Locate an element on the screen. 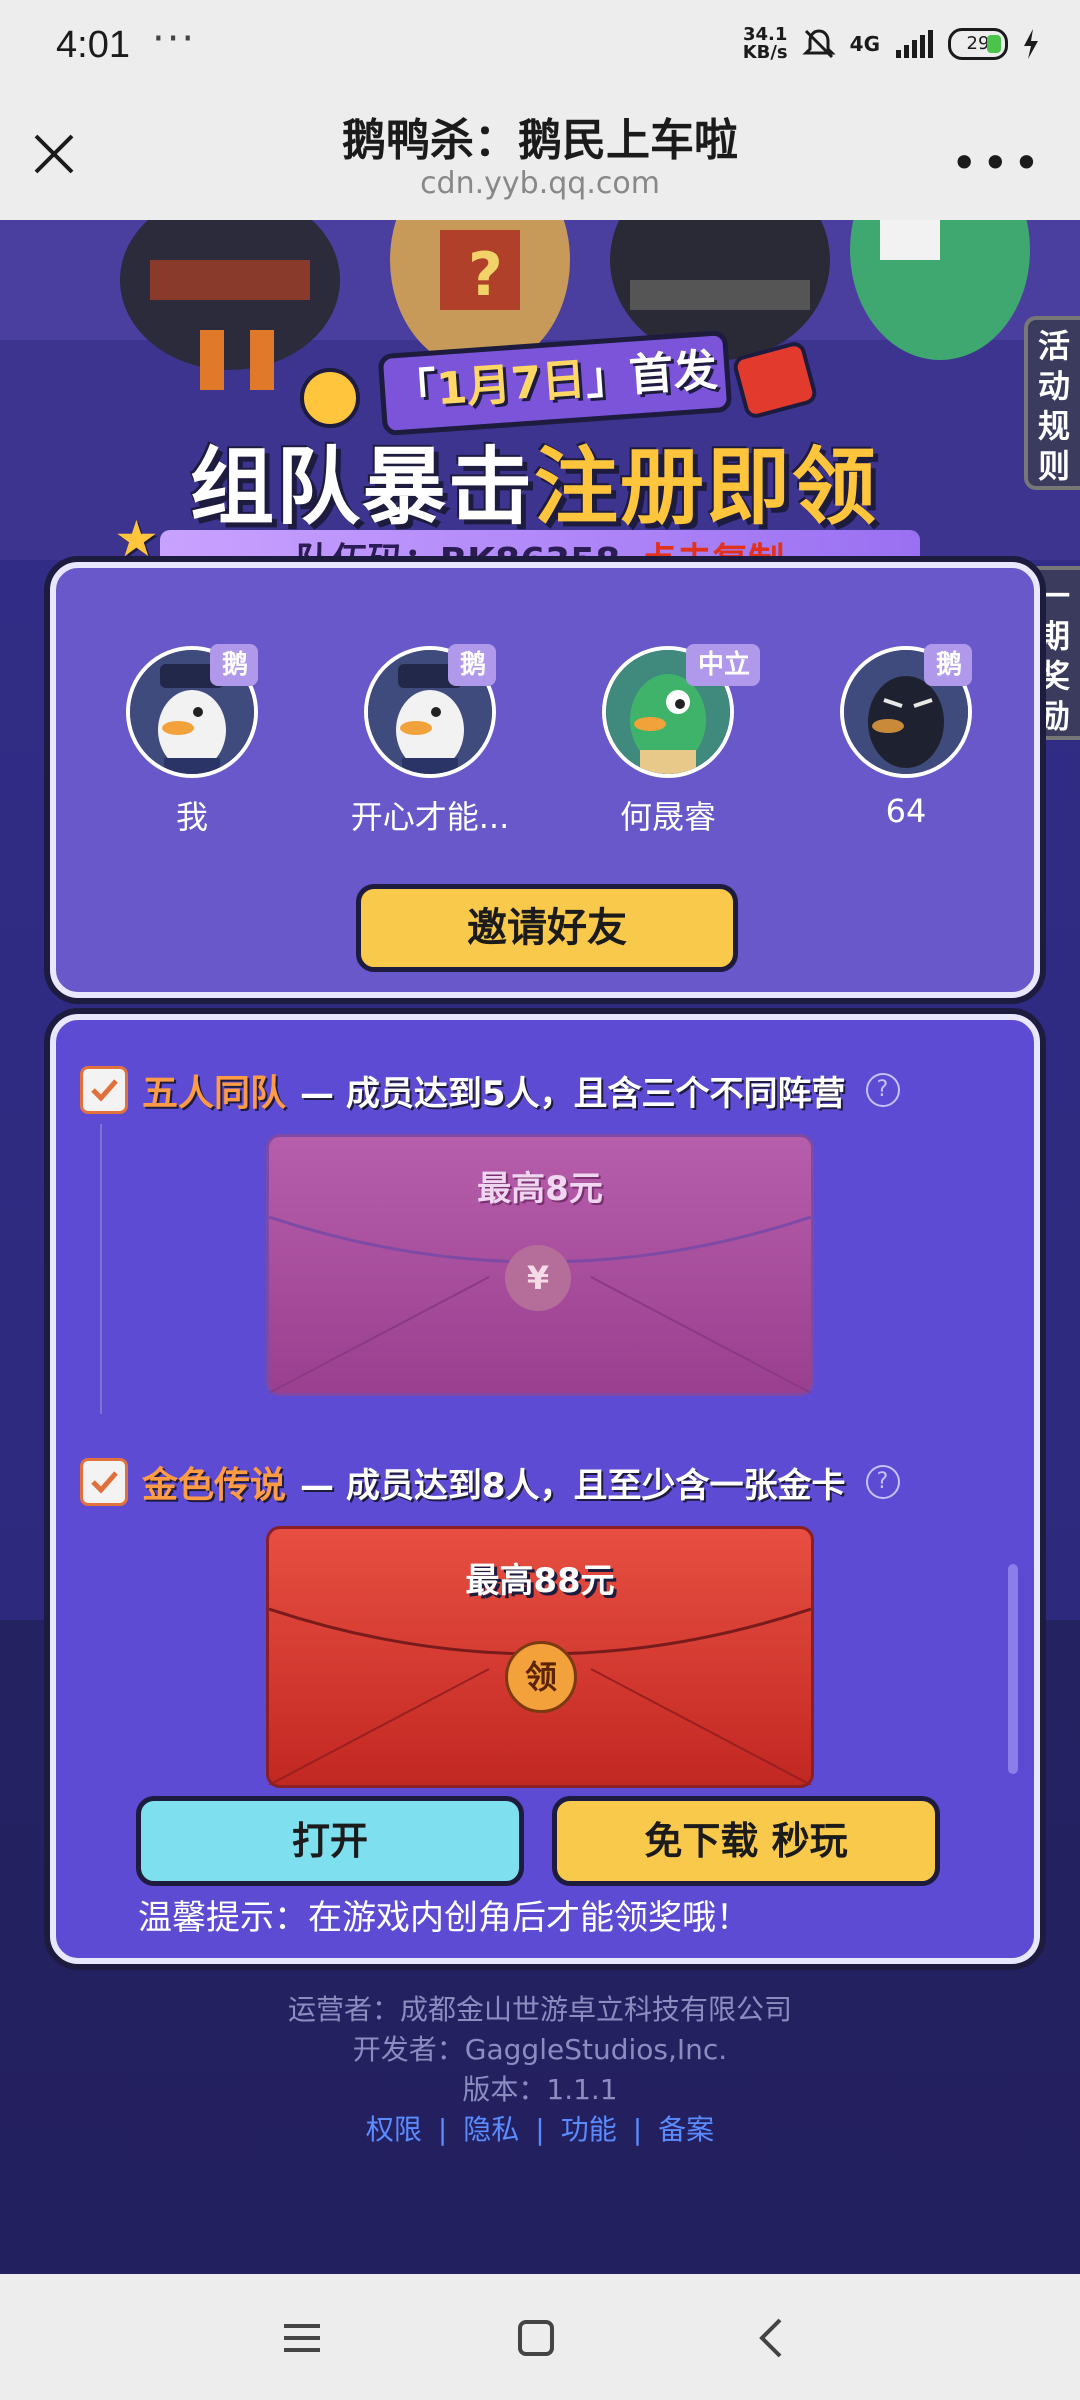 The width and height of the screenshot is (1080, 2400). envelope-amount: 最高8元 is located at coordinates (540, 1189).